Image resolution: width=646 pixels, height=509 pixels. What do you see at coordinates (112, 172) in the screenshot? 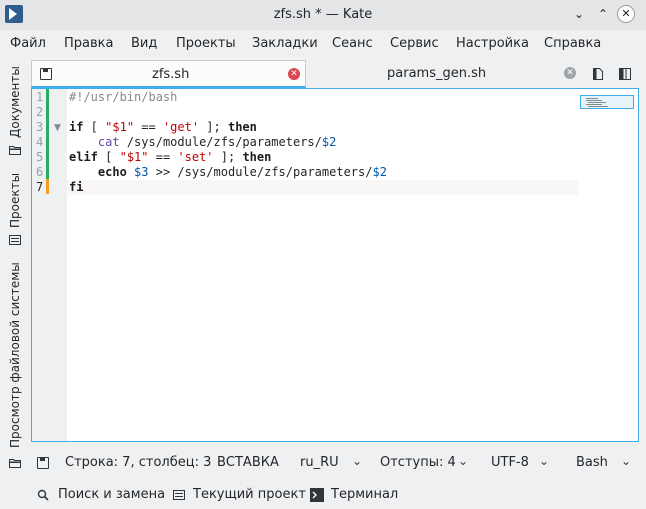
I see `code-token: echo` at bounding box center [112, 172].